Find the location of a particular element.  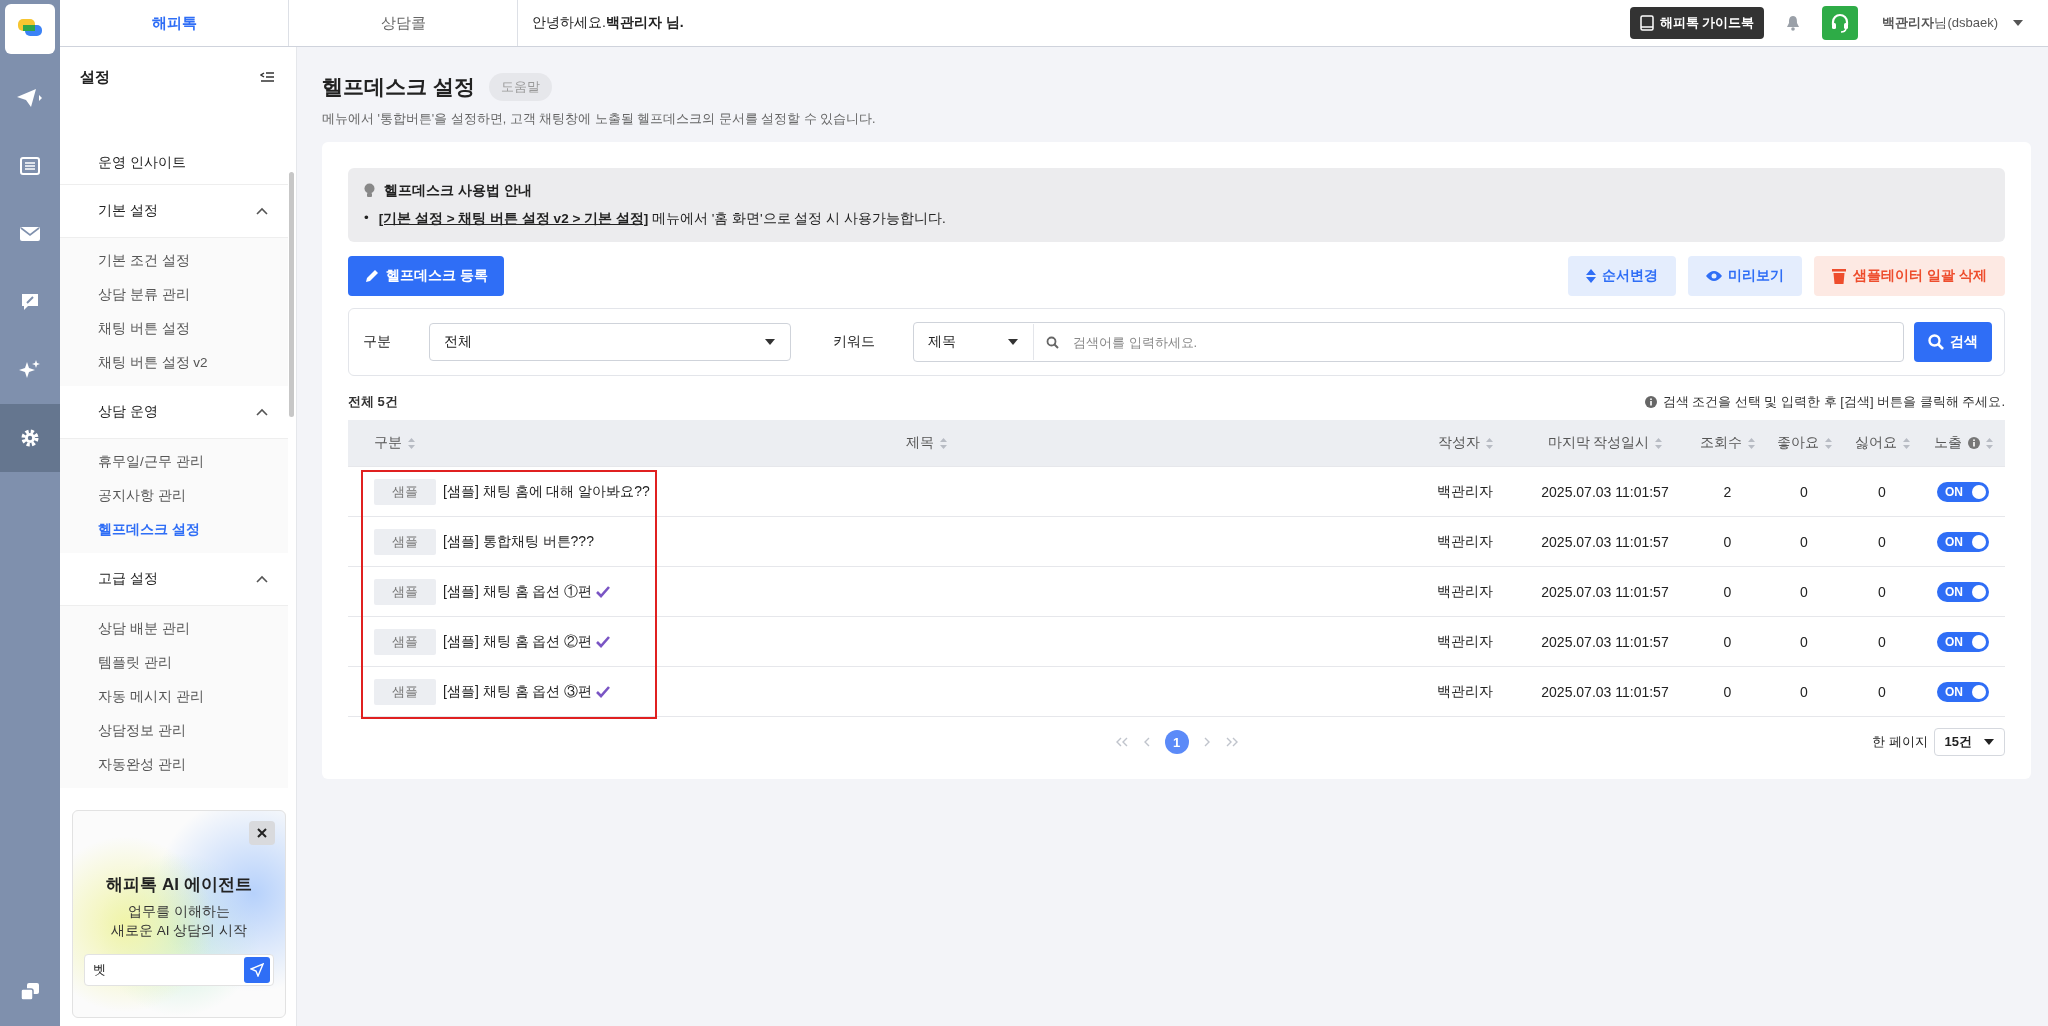

menu-path-link: [기본 설정 > 채팅 버튼 설정 v2 > 기본 설정] is located at coordinates (513, 218).